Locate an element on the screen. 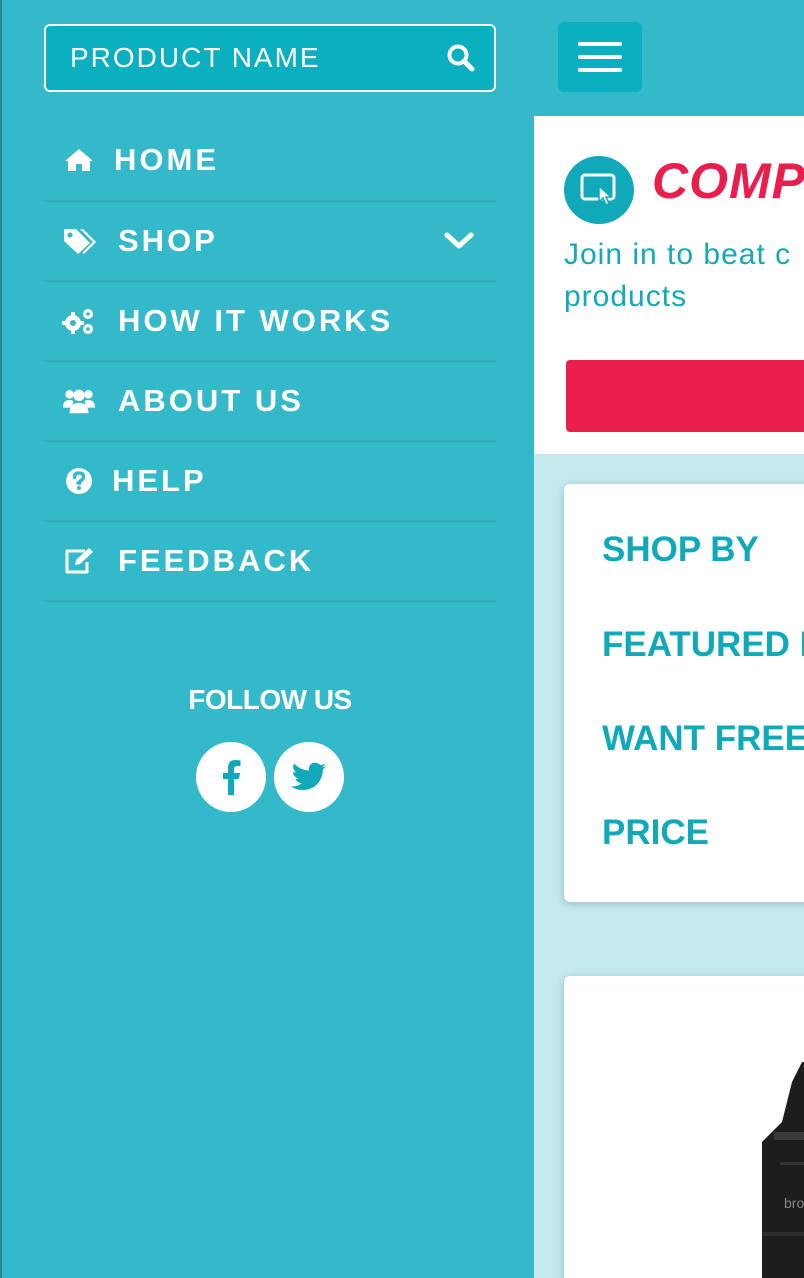 Image resolution: width=804 pixels, height=1278 pixels. nav-item-how-it-works: HOW IT WORKS is located at coordinates (270, 322).